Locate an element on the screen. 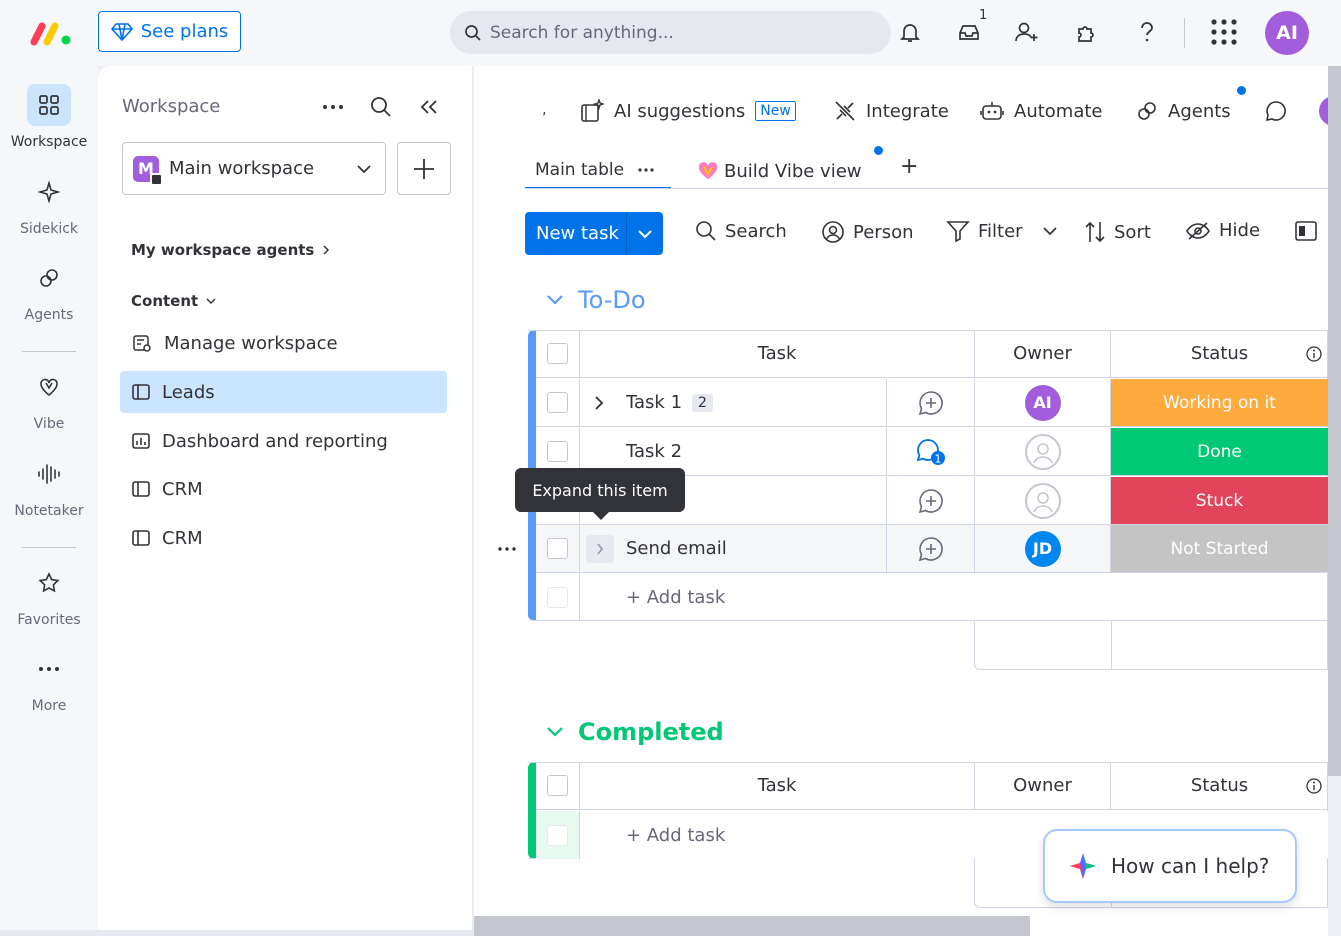 The height and width of the screenshot is (936, 1341). filter-button: Filter is located at coordinates (1001, 231).